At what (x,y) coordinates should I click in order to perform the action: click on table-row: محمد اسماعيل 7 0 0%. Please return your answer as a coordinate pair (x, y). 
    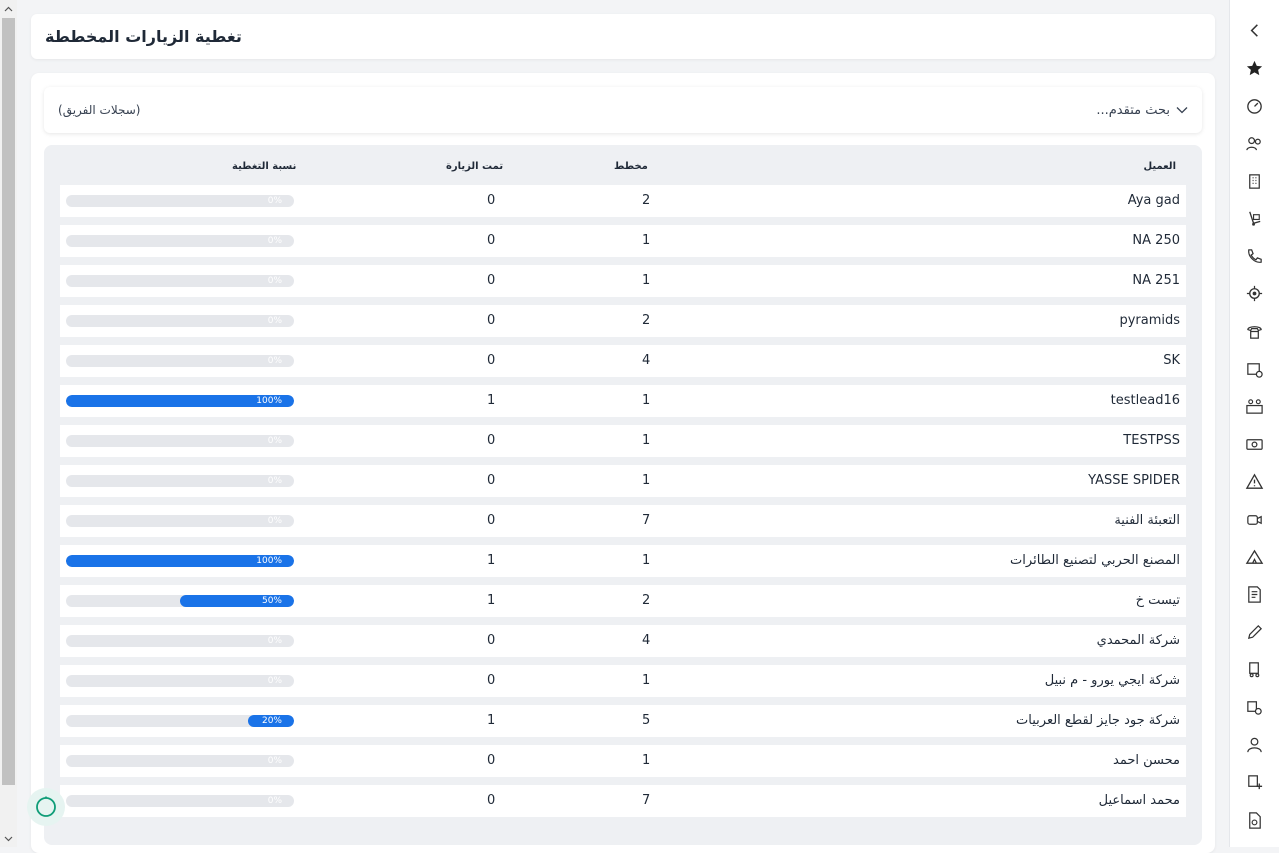
    Looking at the image, I should click on (623, 801).